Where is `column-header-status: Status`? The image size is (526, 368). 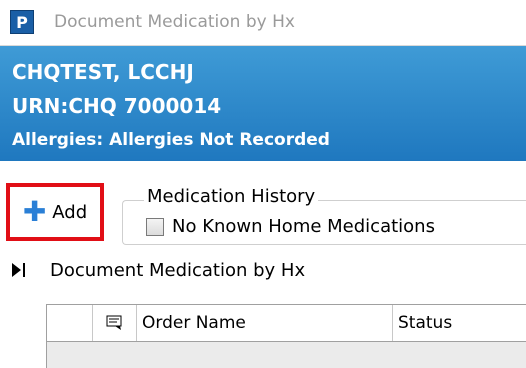
column-header-status: Status is located at coordinates (459, 323).